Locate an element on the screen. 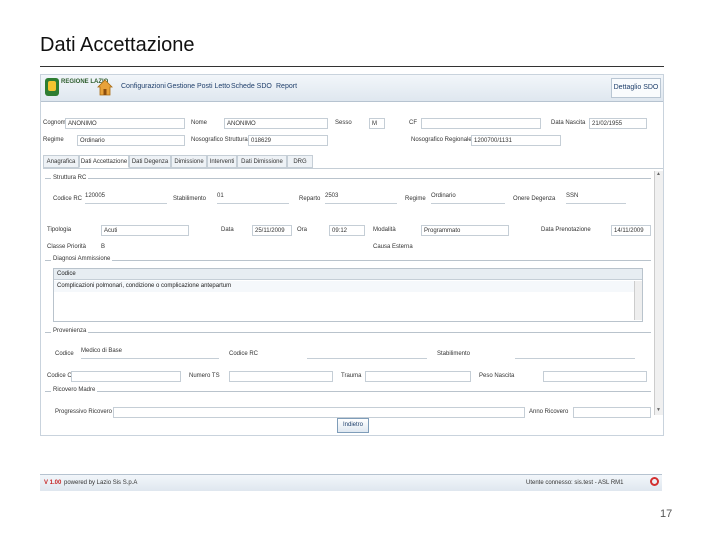  causa-esterna-label: Causa Esterna is located at coordinates (393, 247).